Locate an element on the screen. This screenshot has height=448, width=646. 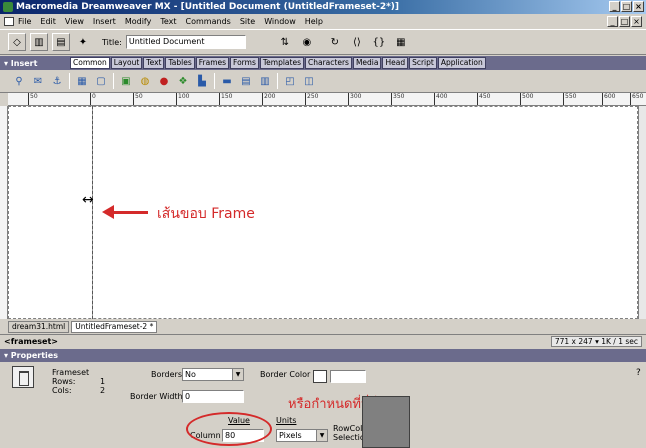
ruler-tick: 350 is located at coordinates (397, 99).